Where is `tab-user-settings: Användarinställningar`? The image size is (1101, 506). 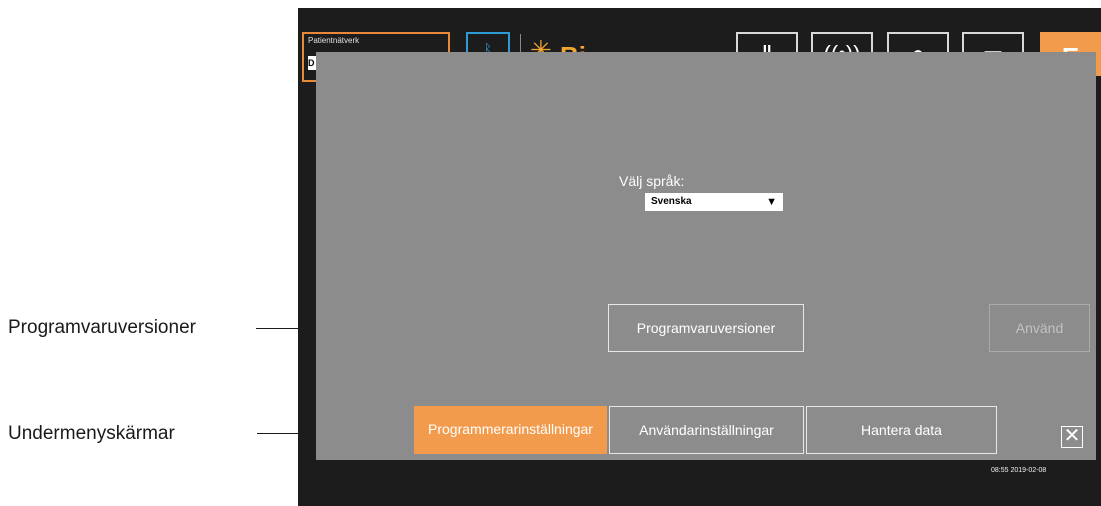 tab-user-settings: Användarinställningar is located at coordinates (706, 430).